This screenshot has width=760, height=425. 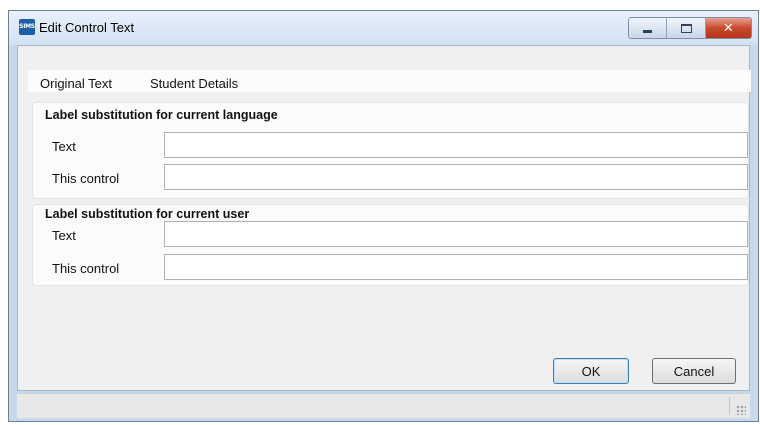 What do you see at coordinates (456, 145) in the screenshot?
I see `language-text-input` at bounding box center [456, 145].